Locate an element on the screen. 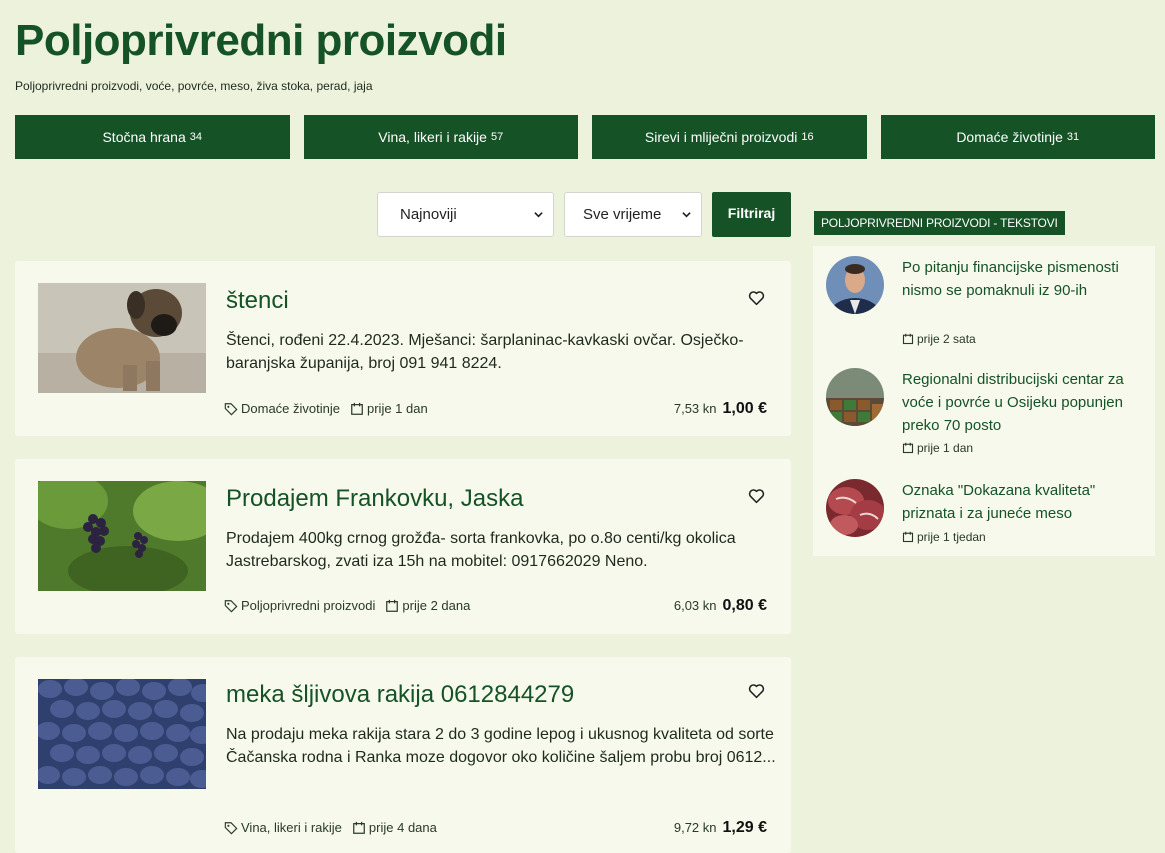 This screenshot has height=853, width=1165. price-eur: 0,80 € is located at coordinates (744, 605).